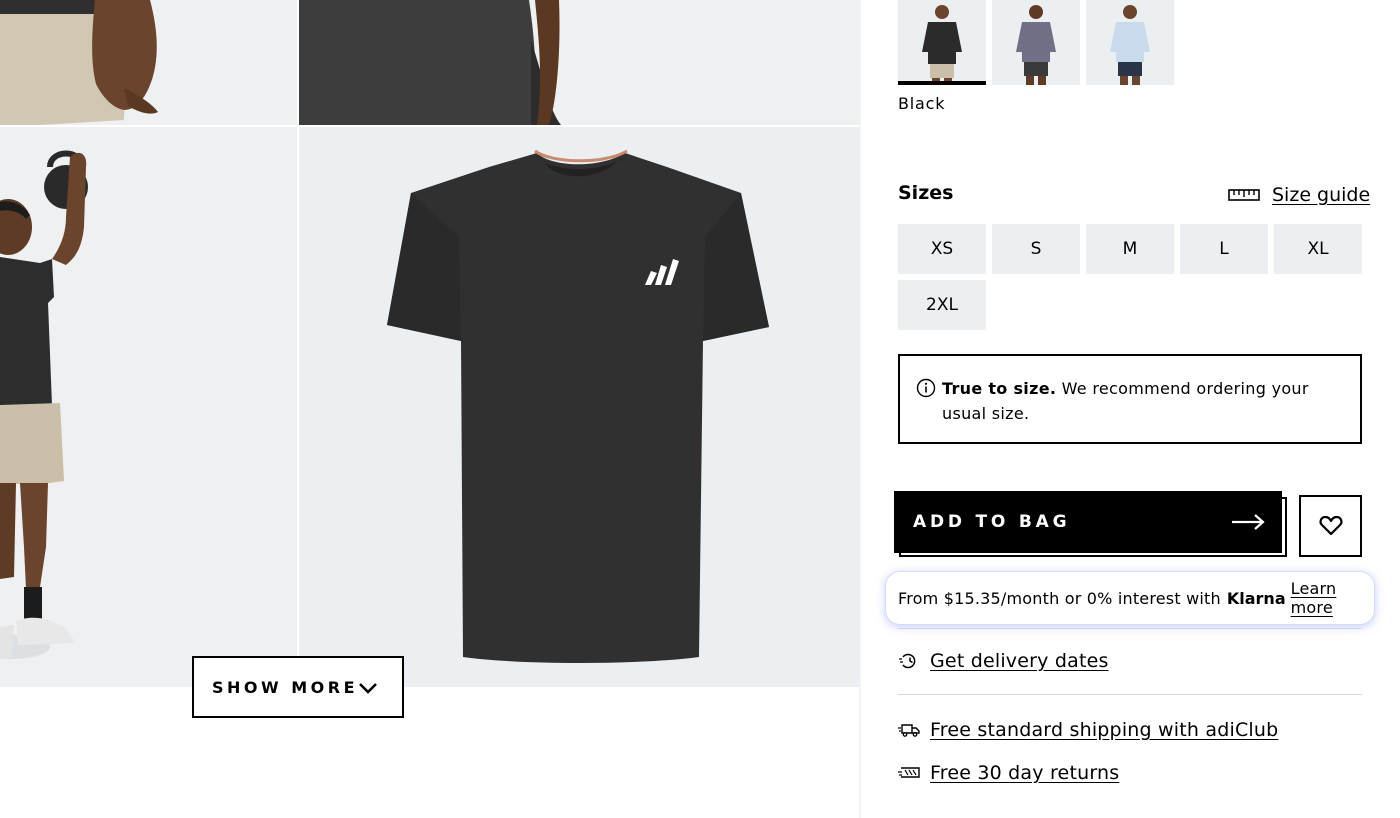 The width and height of the screenshot is (1400, 818). What do you see at coordinates (992, 522) in the screenshot?
I see `add-to-bag-label: ADD TO BAG` at bounding box center [992, 522].